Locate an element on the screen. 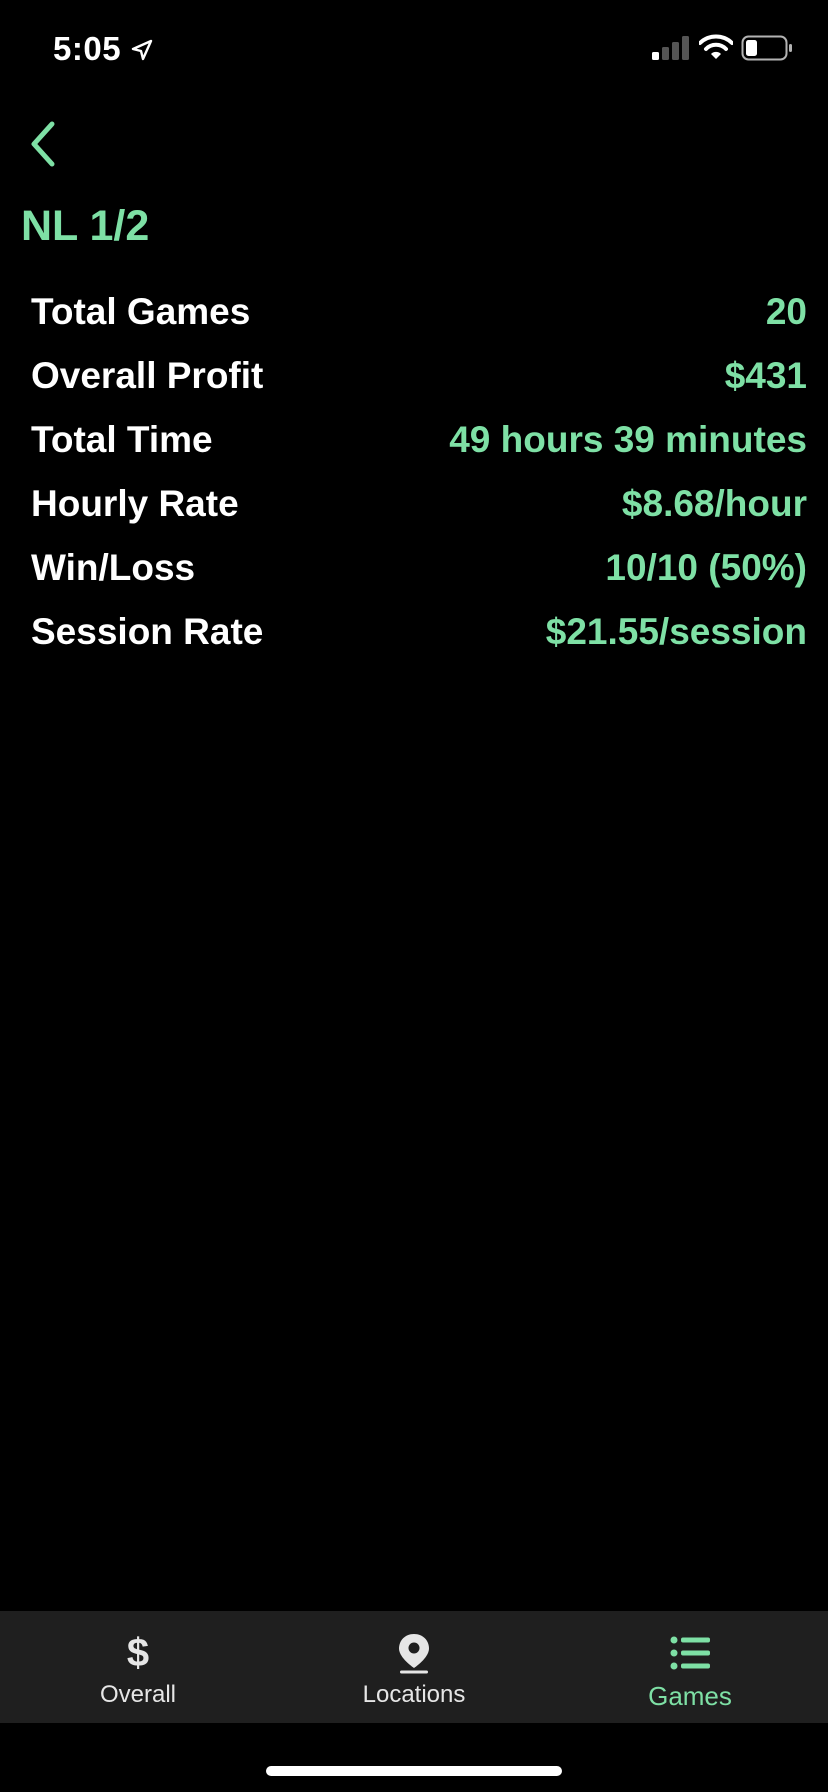 Image resolution: width=828 pixels, height=1792 pixels. wifi-icon is located at coordinates (716, 46).